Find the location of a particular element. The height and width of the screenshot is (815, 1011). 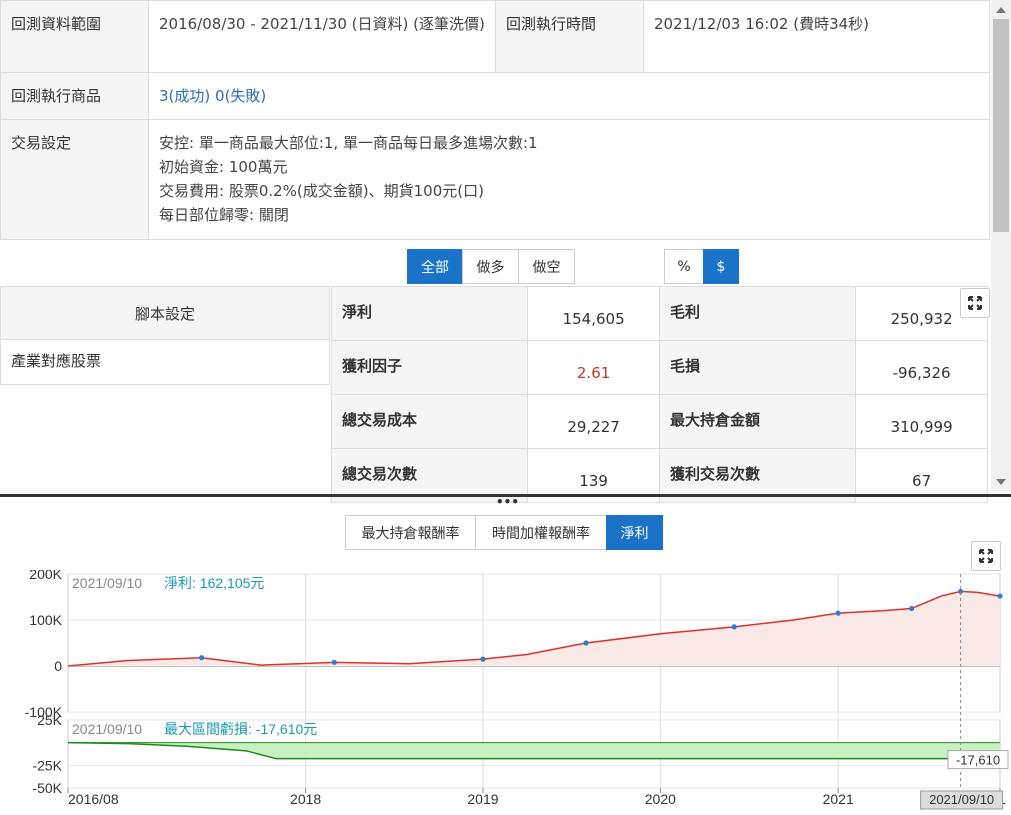

x-tick-label: 2020 is located at coordinates (660, 799).